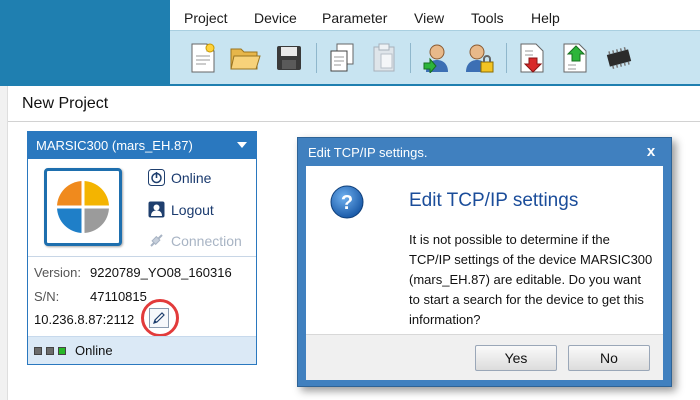 Image resolution: width=700 pixels, height=400 pixels. Describe the element at coordinates (65, 103) in the screenshot. I see `page-title: New Project` at that location.